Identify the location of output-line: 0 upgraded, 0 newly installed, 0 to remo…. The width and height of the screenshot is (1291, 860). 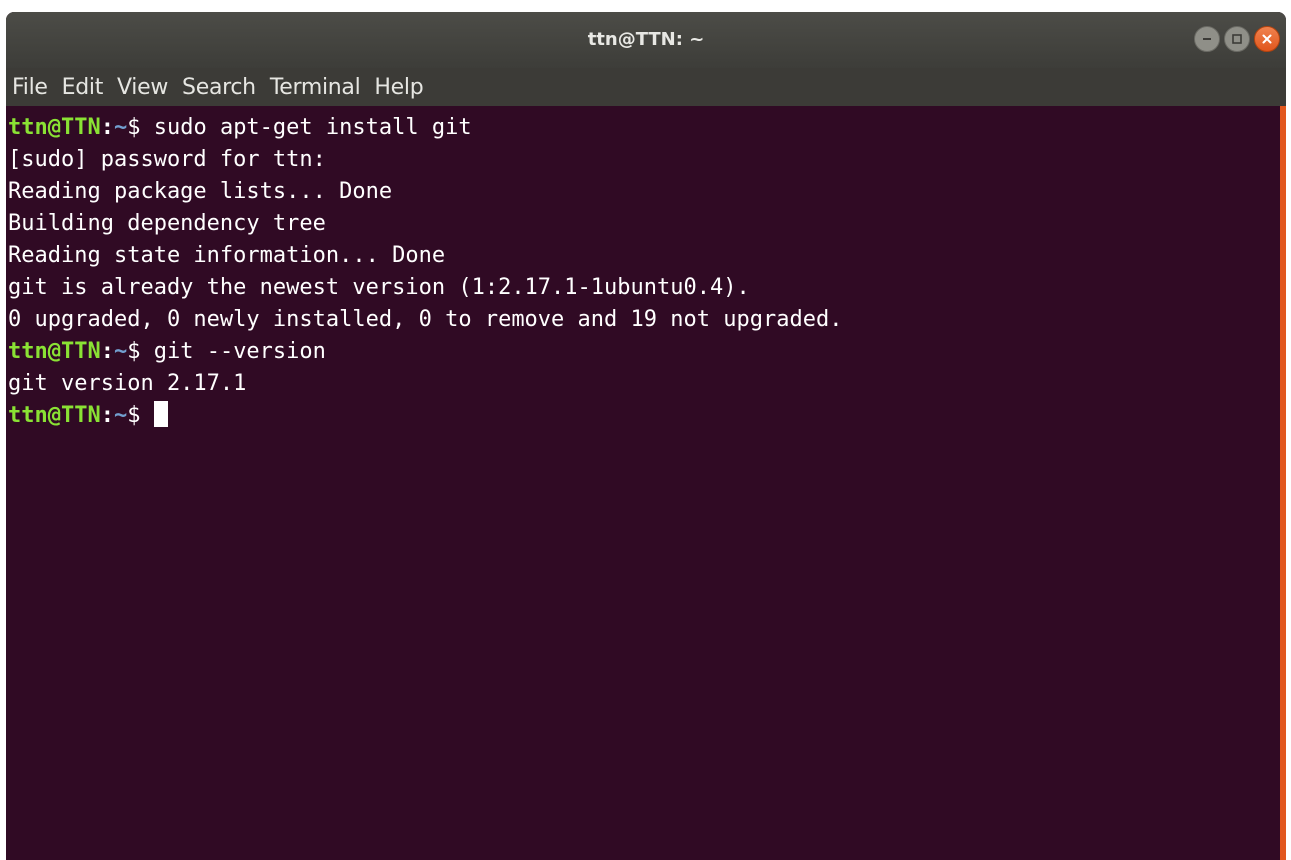
(425, 319).